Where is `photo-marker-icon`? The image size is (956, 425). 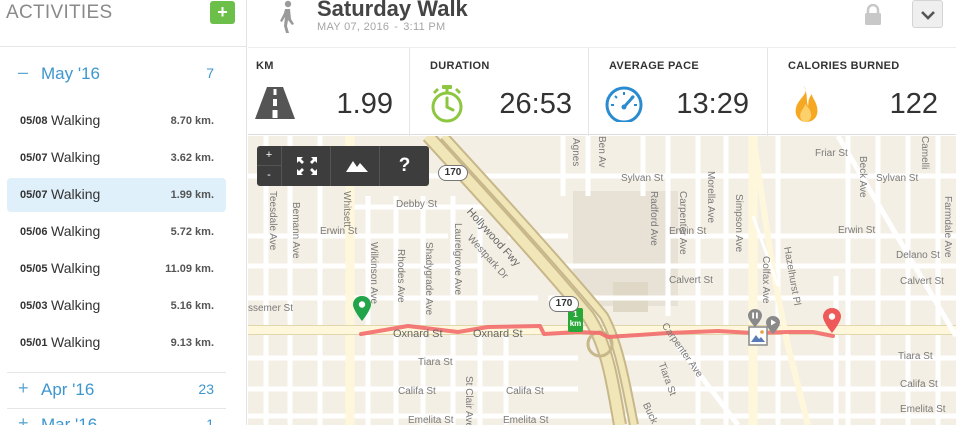
photo-marker-icon is located at coordinates (758, 336).